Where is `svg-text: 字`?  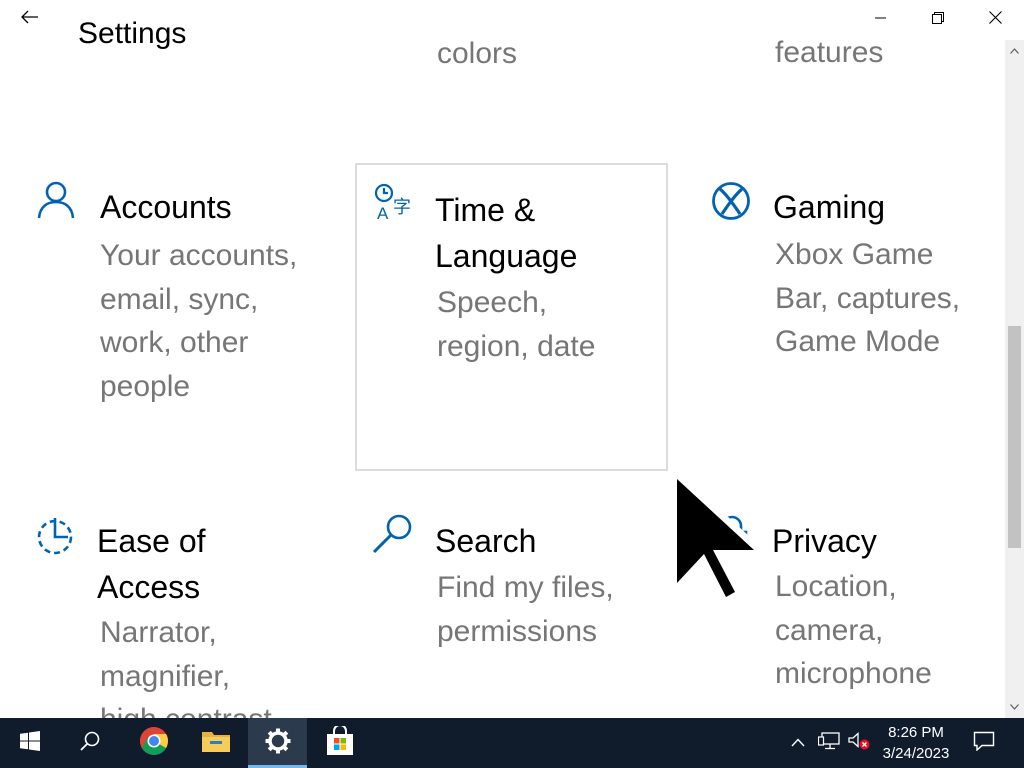
svg-text: 字 is located at coordinates (402, 207).